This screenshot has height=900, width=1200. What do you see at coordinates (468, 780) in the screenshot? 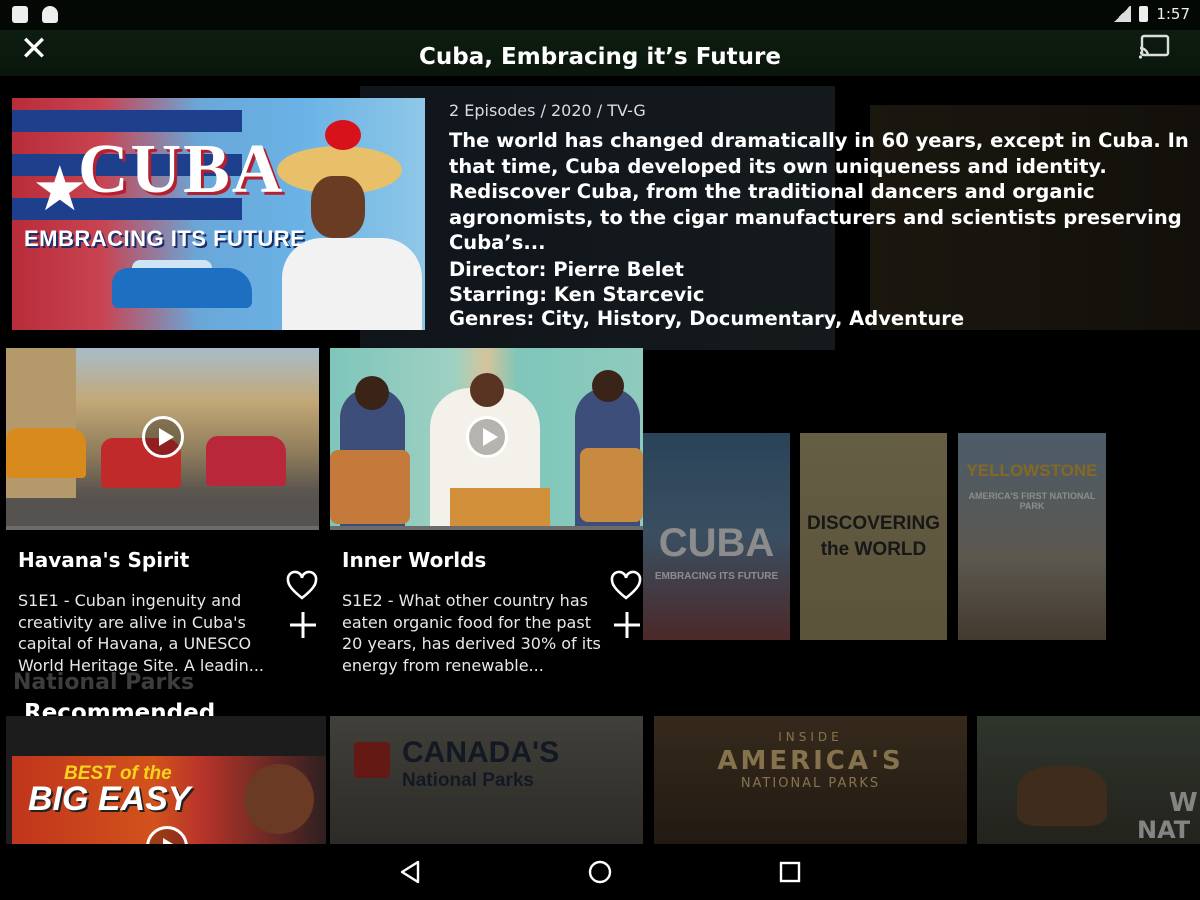
I see `recommended-card-line2: National Parks` at bounding box center [468, 780].